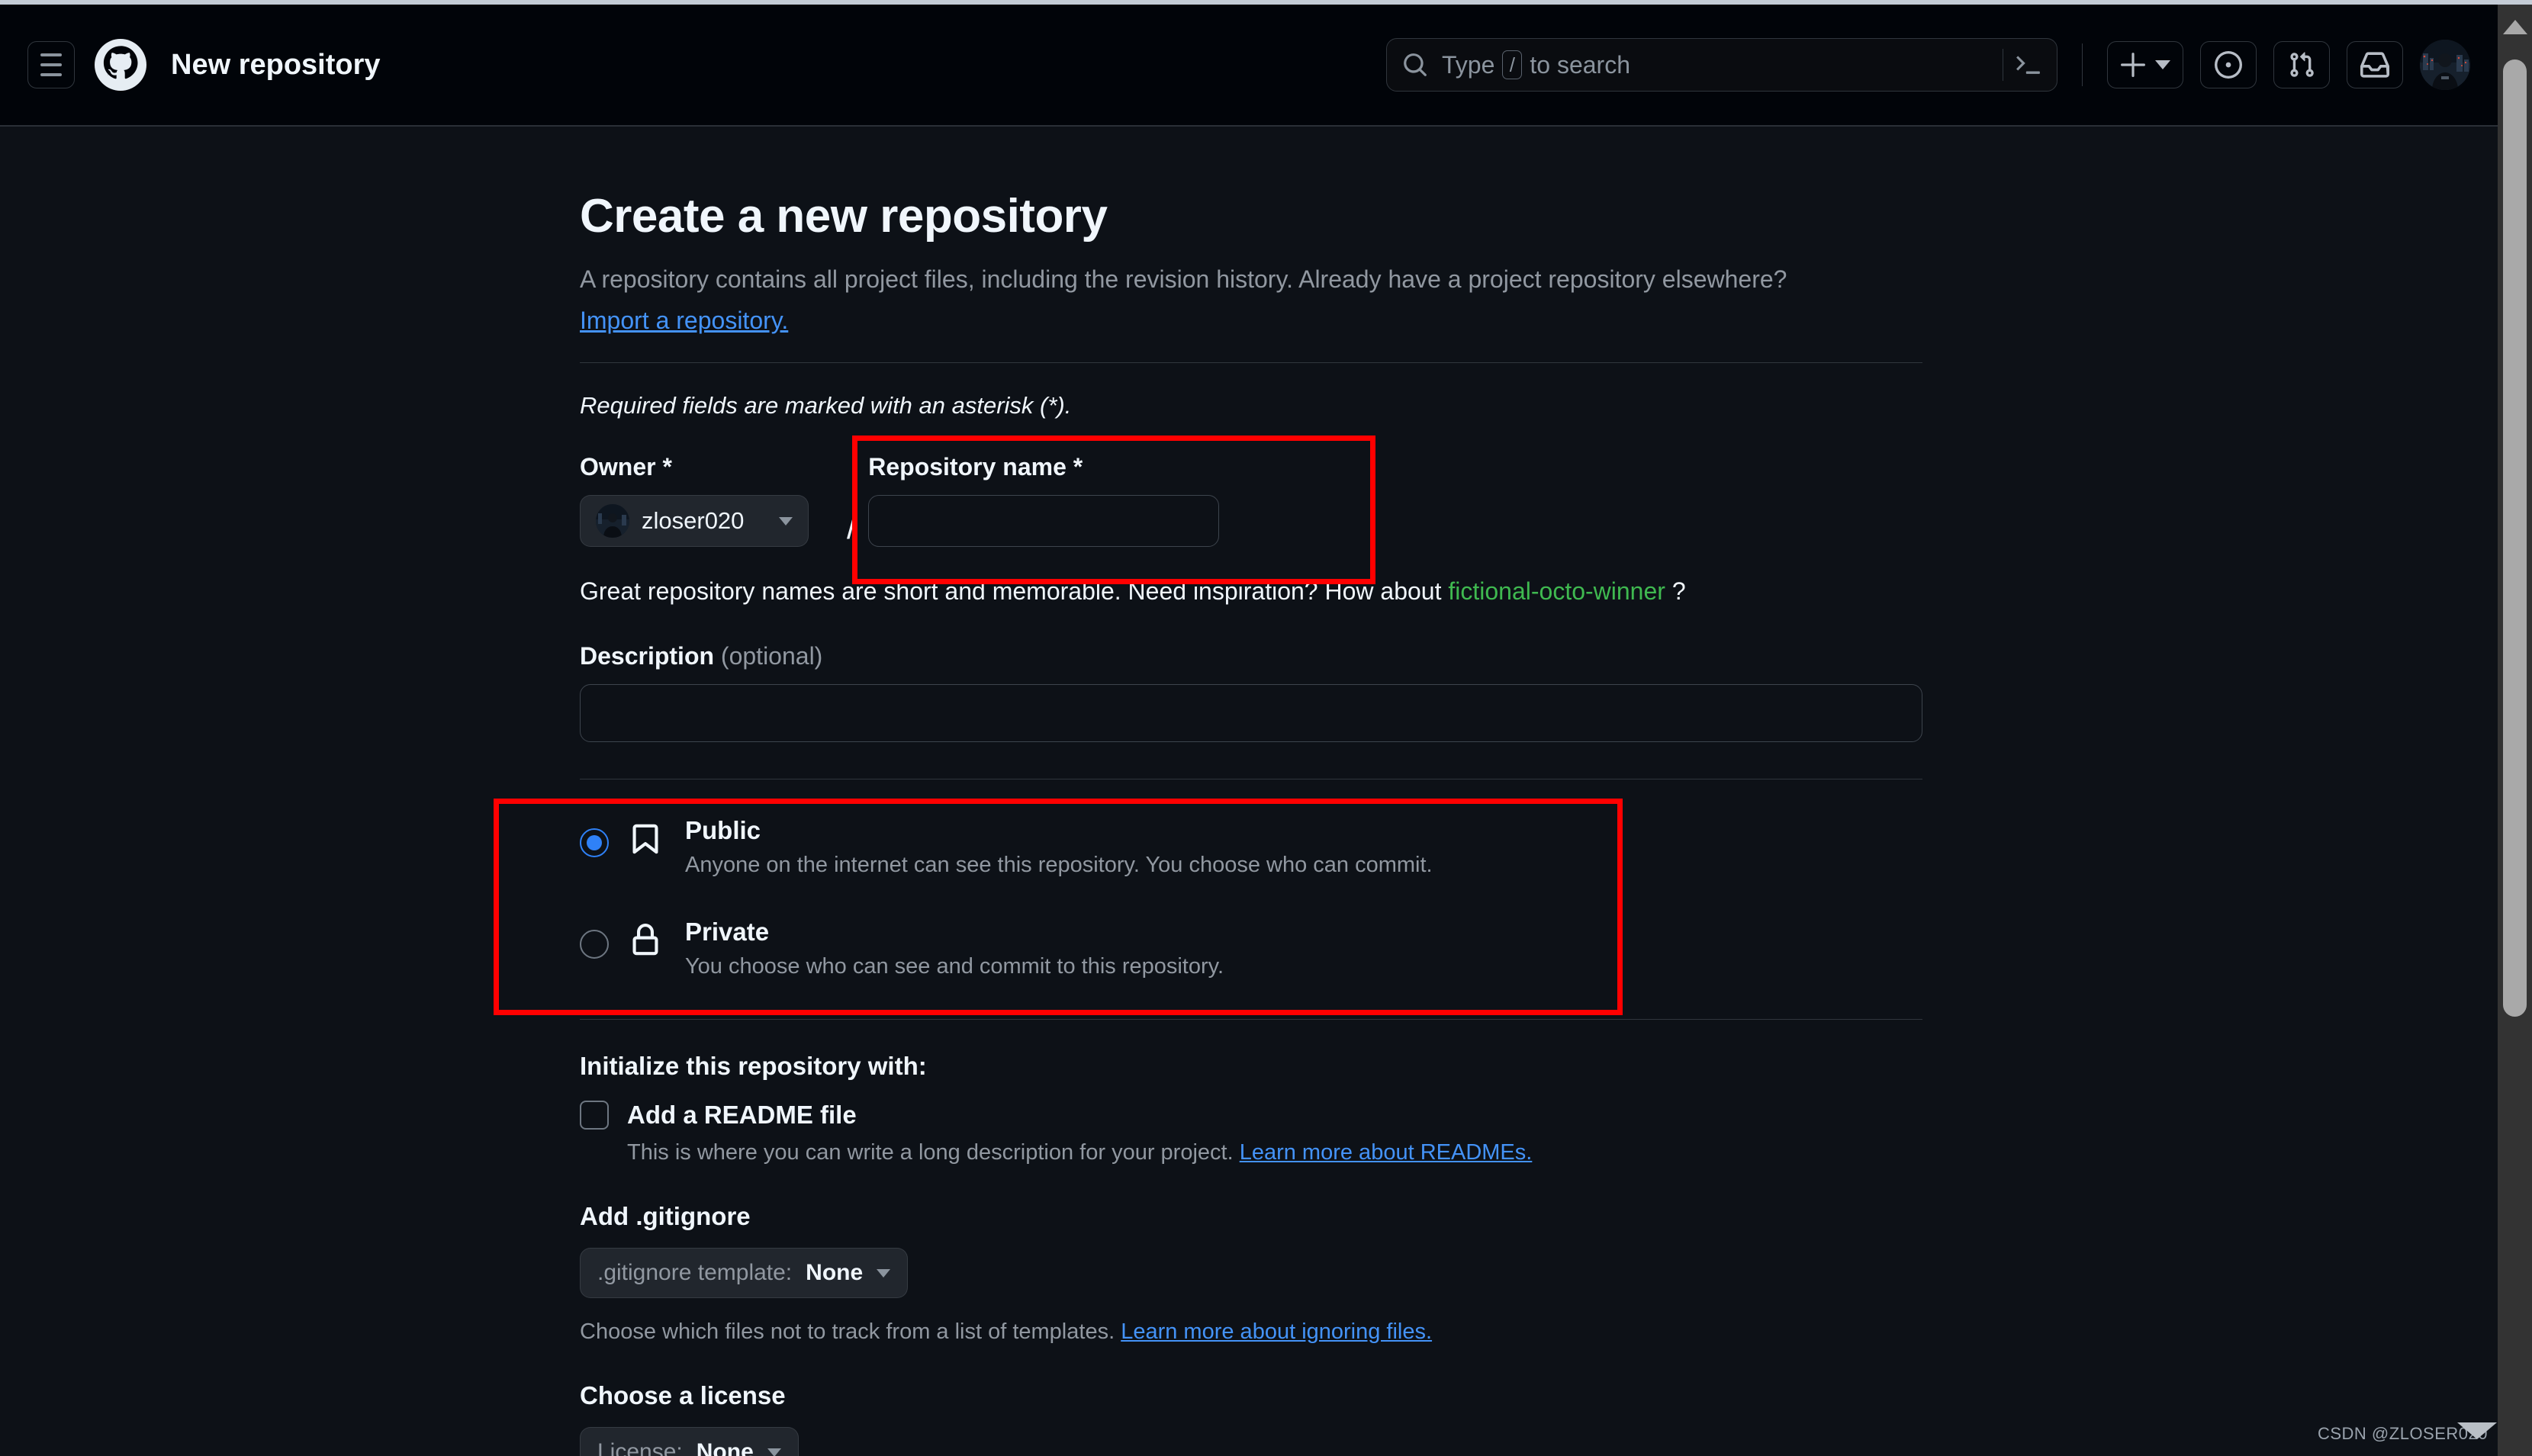 The image size is (2532, 1456). I want to click on issue-opened-icon, so click(2228, 65).